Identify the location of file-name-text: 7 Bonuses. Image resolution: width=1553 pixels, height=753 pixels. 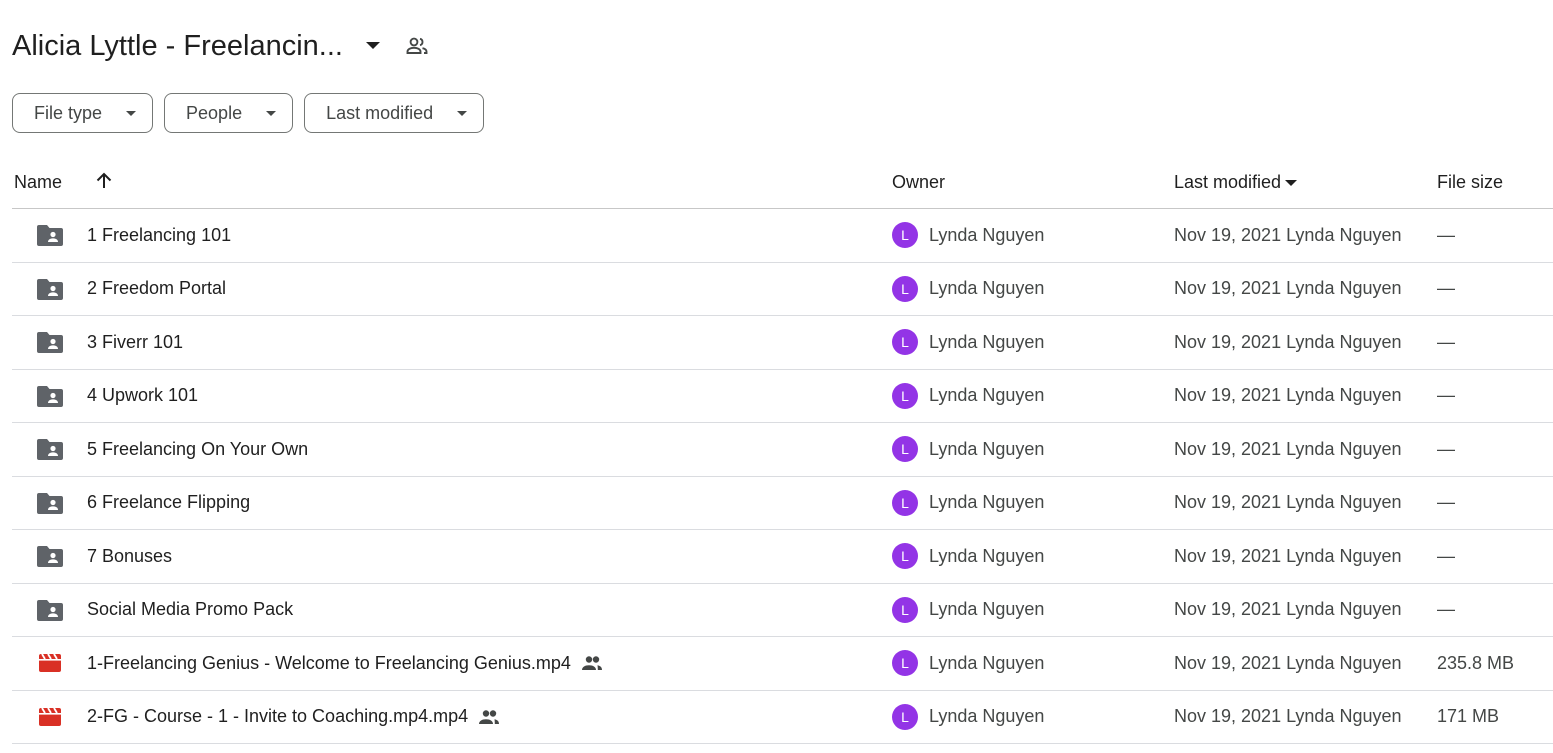
(130, 555).